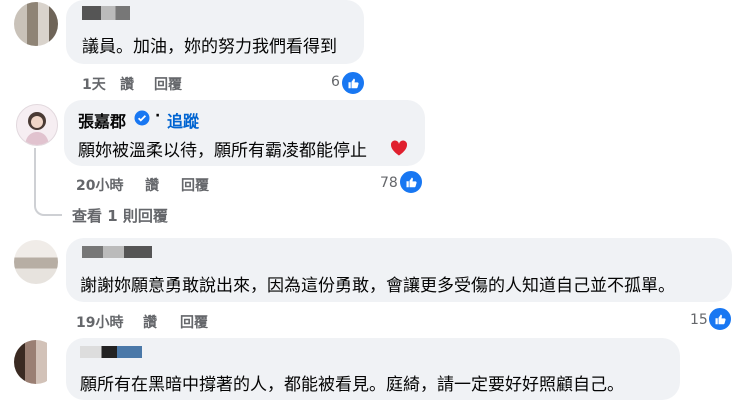 This screenshot has height=404, width=750. What do you see at coordinates (48, 182) in the screenshot?
I see `thread-connector-line` at bounding box center [48, 182].